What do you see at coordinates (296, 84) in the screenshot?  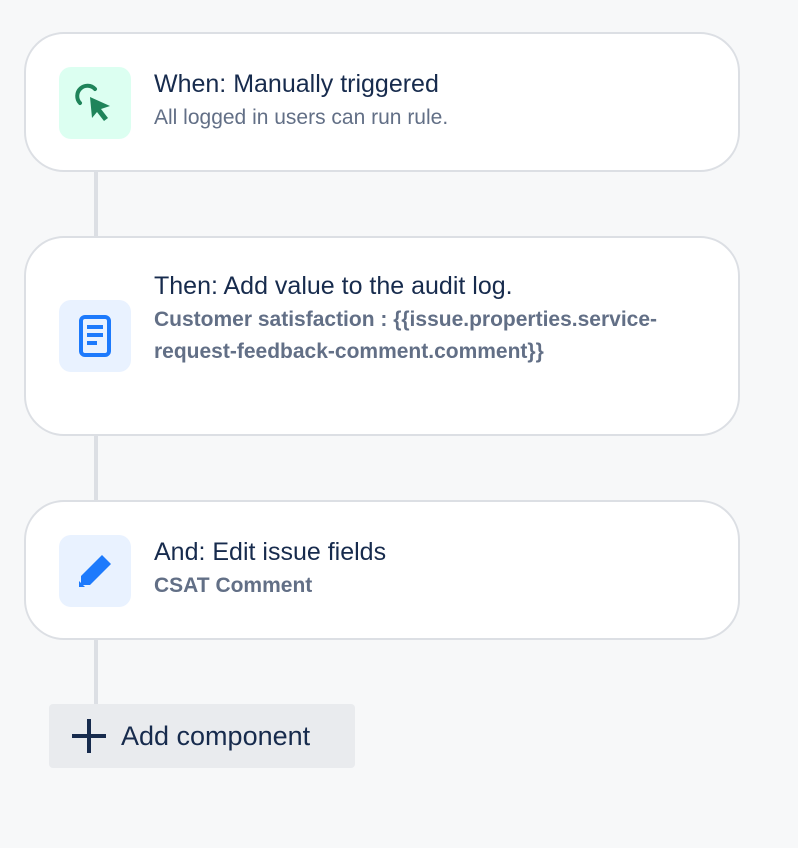 I see `trigger-title: When: Manually triggered` at bounding box center [296, 84].